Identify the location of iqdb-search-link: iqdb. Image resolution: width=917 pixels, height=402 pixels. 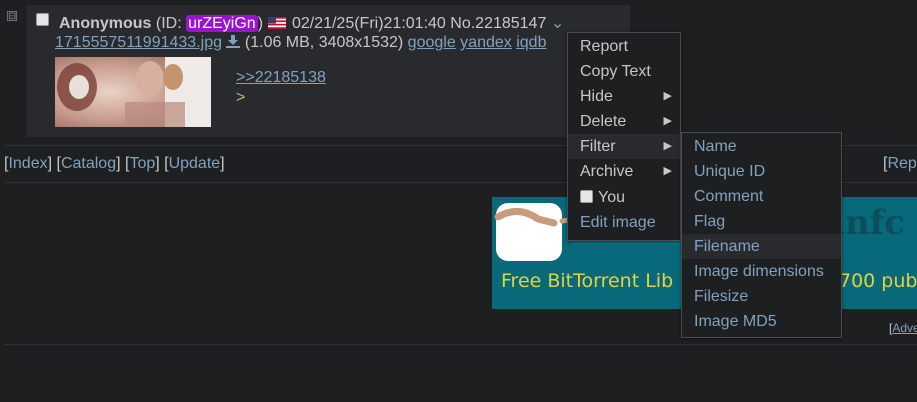
(531, 42).